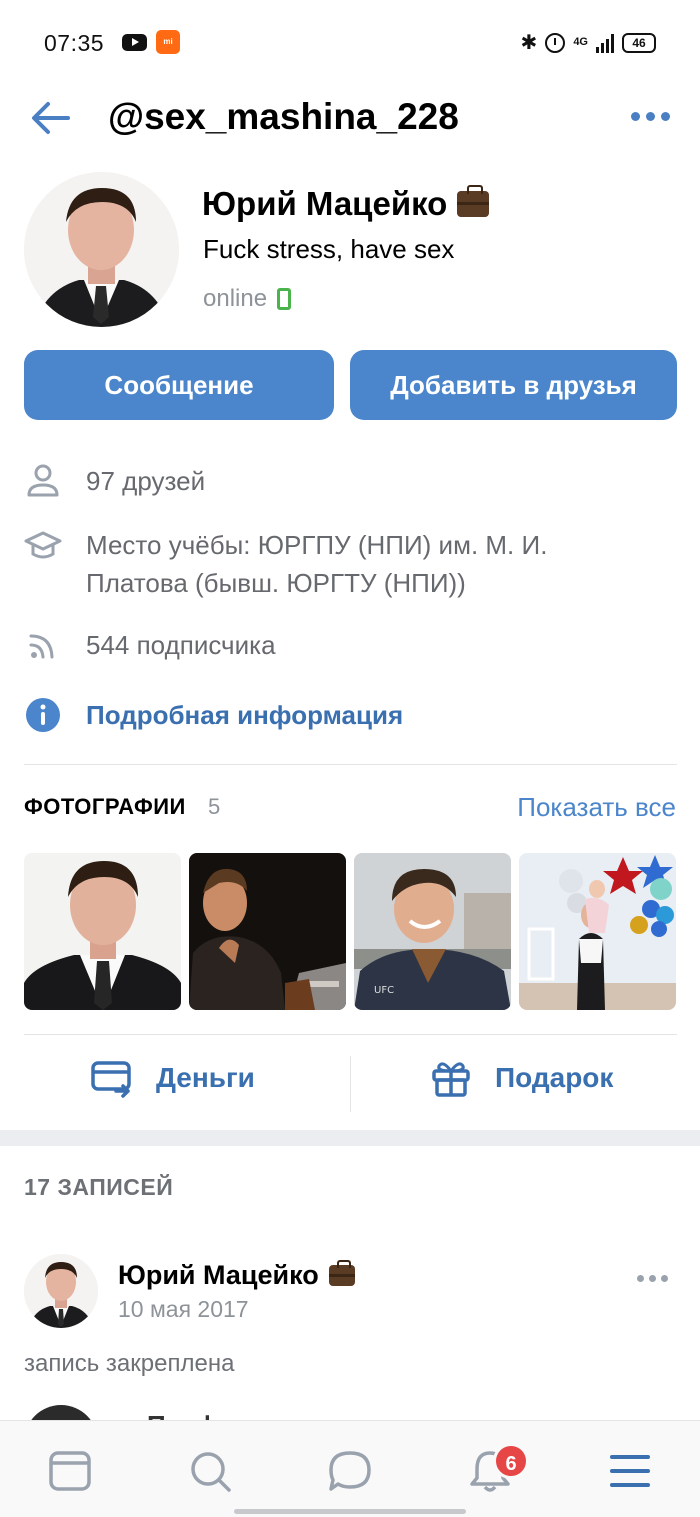  What do you see at coordinates (652, 1278) in the screenshot?
I see `post-more-button` at bounding box center [652, 1278].